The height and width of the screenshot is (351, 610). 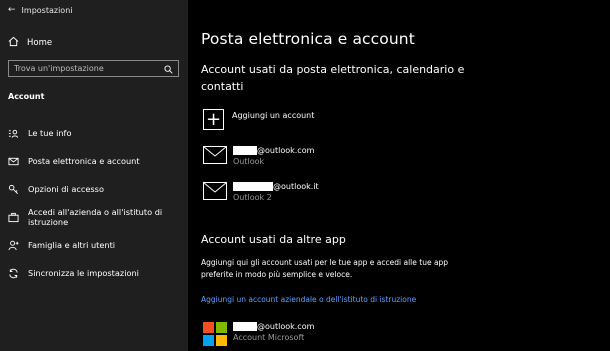 What do you see at coordinates (213, 119) in the screenshot?
I see `plus-icon: +` at bounding box center [213, 119].